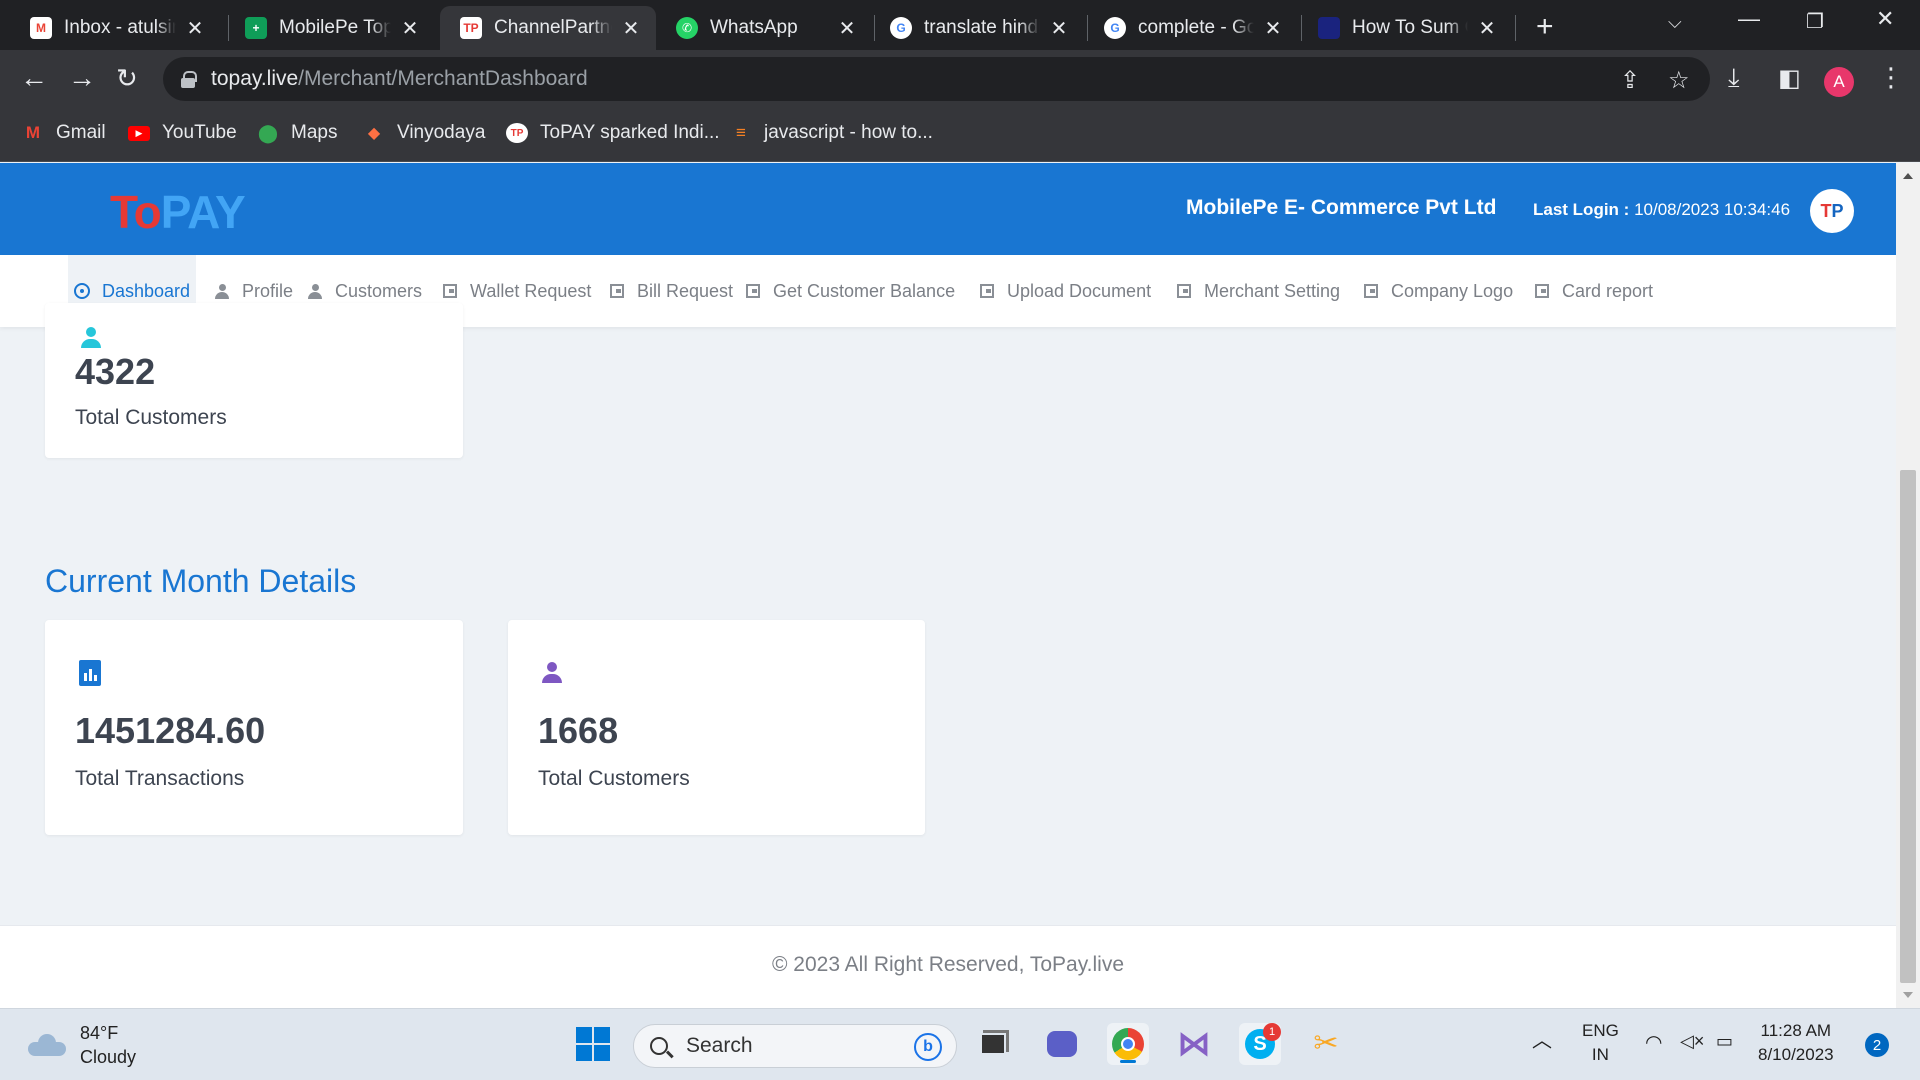 This screenshot has width=1920, height=1080. What do you see at coordinates (151, 417) in the screenshot?
I see `stat-label: Total Customers` at bounding box center [151, 417].